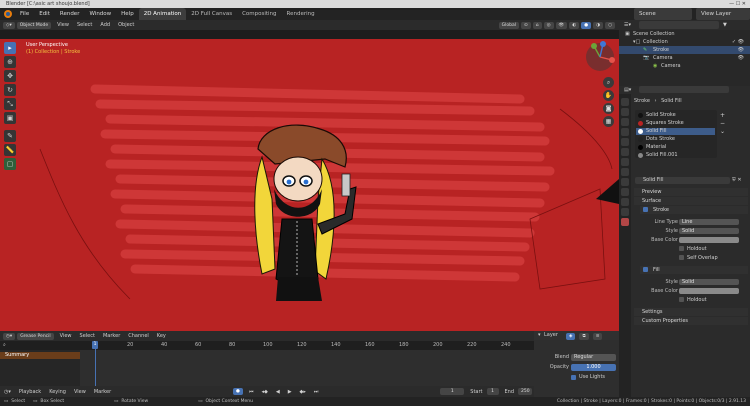 This screenshot has height=406, width=750. What do you see at coordinates (681, 257) in the screenshot?
I see `self-overlap-checkbox` at bounding box center [681, 257].